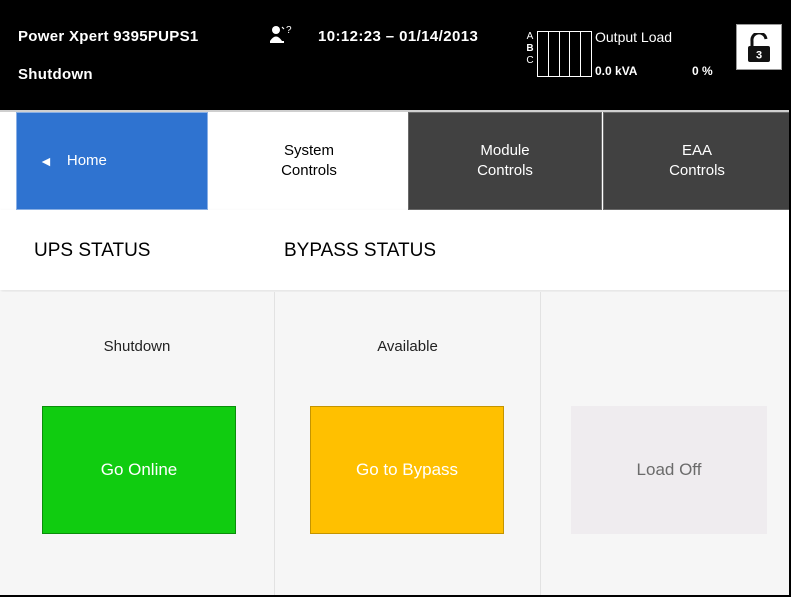 The image size is (791, 597). I want to click on back-arrow-icon: ◄, so click(46, 161).